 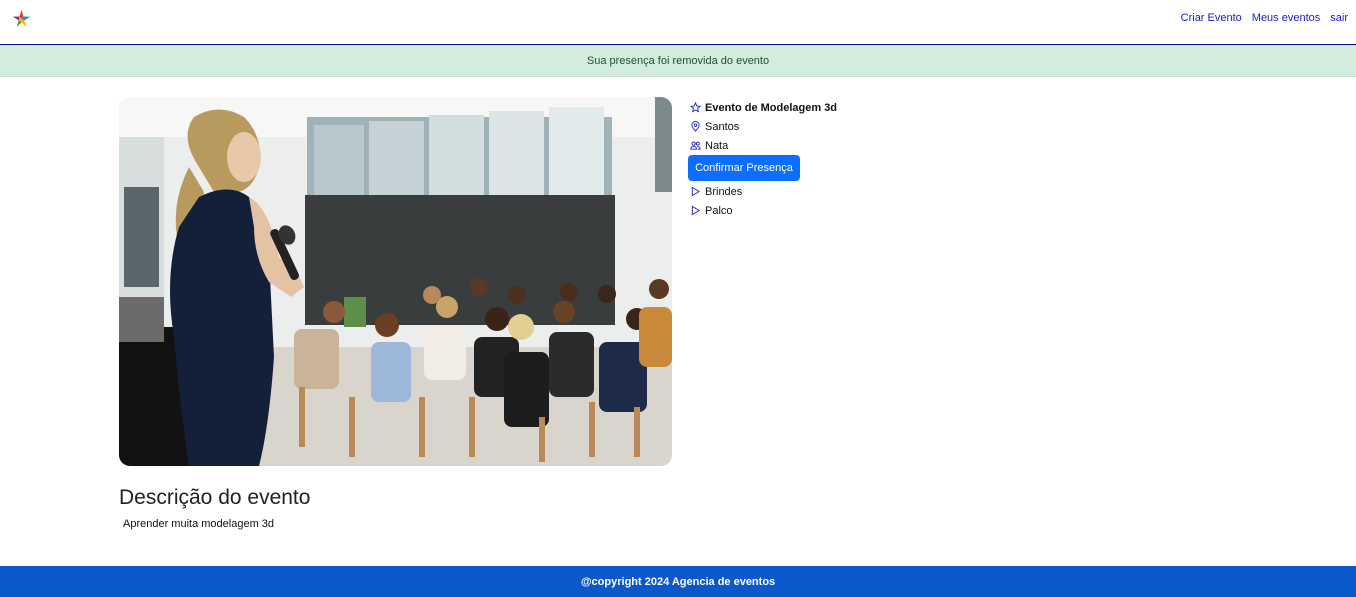 I want to click on location-pin-icon, so click(x=695, y=126).